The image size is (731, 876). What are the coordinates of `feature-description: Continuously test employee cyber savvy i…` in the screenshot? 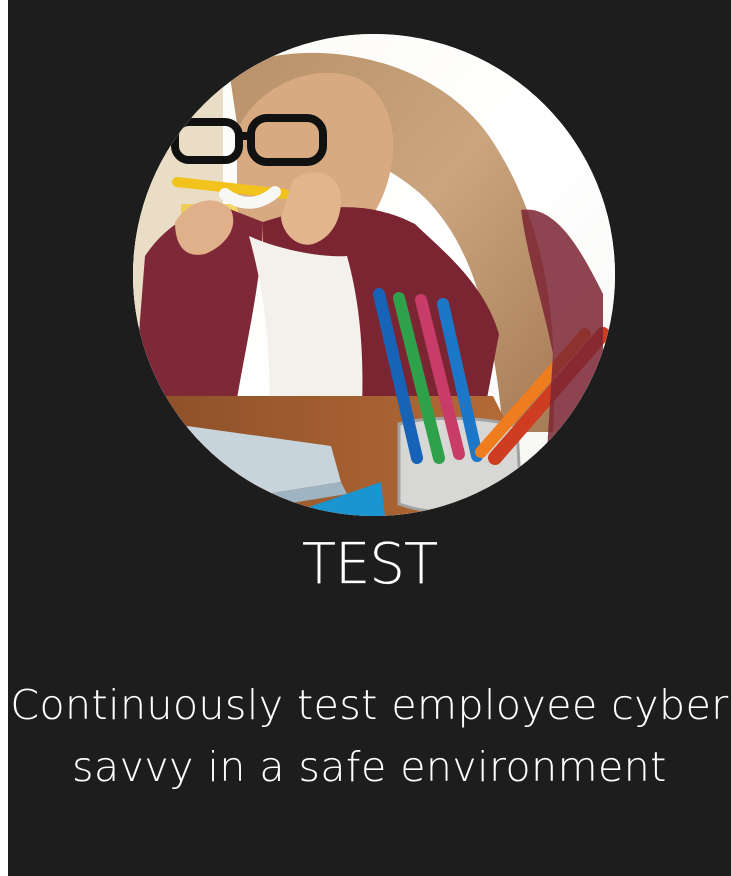 It's located at (369, 736).